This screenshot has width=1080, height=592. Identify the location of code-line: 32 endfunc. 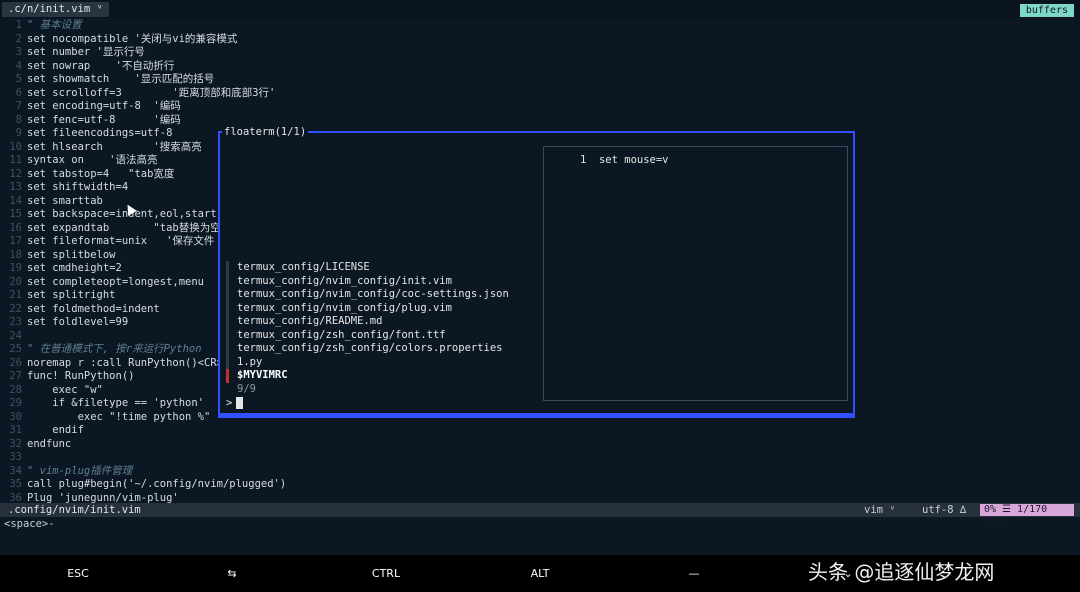
(40, 443).